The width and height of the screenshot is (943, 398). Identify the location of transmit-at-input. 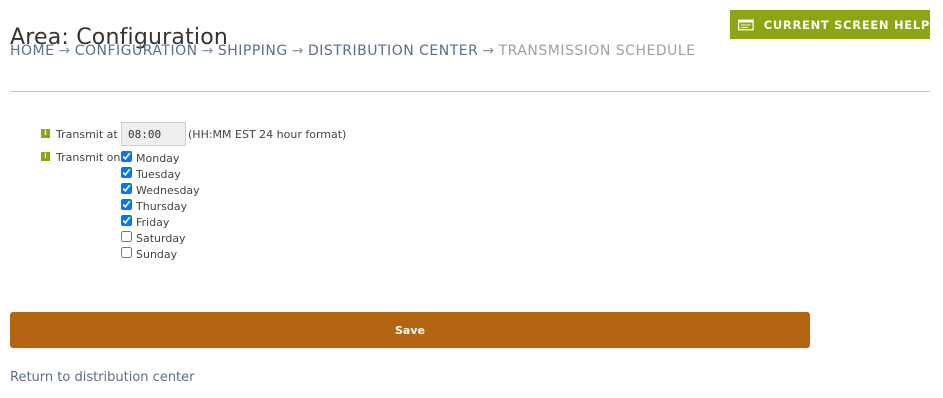
(153, 134).